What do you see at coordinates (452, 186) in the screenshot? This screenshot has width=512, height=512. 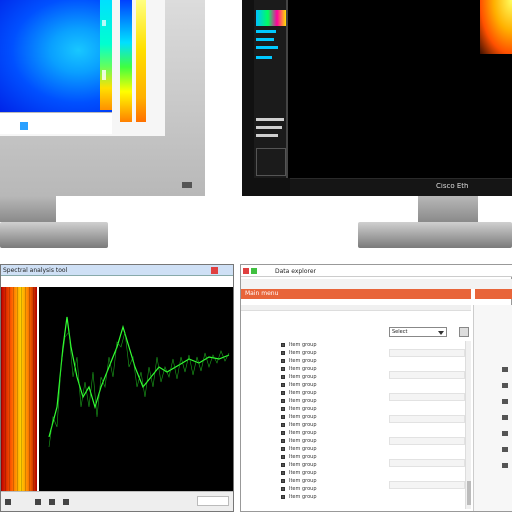 I see `brand-label: Cisco Eth` at bounding box center [452, 186].